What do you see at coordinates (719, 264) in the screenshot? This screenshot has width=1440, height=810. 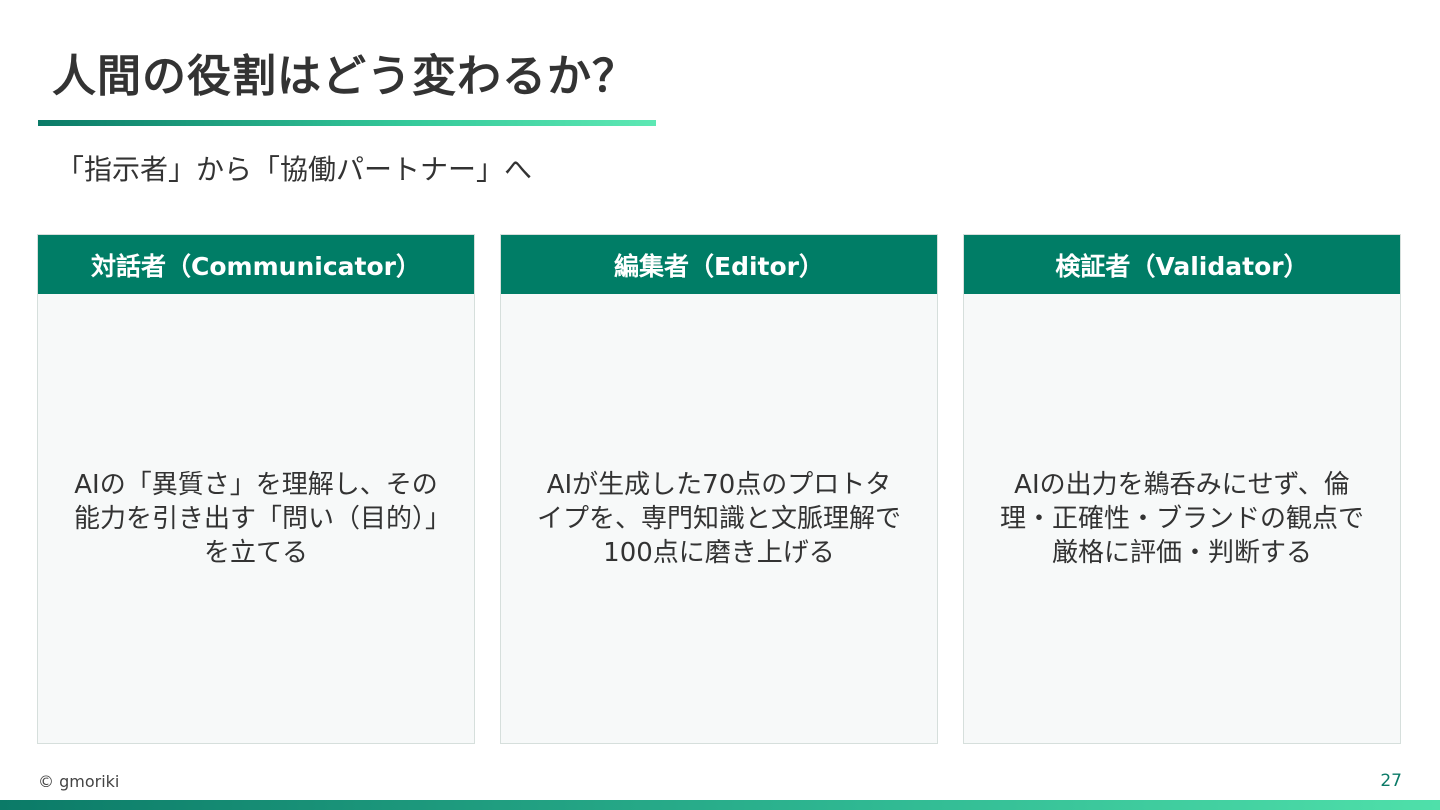 I see `card-heading: 編集者（Editor）` at bounding box center [719, 264].